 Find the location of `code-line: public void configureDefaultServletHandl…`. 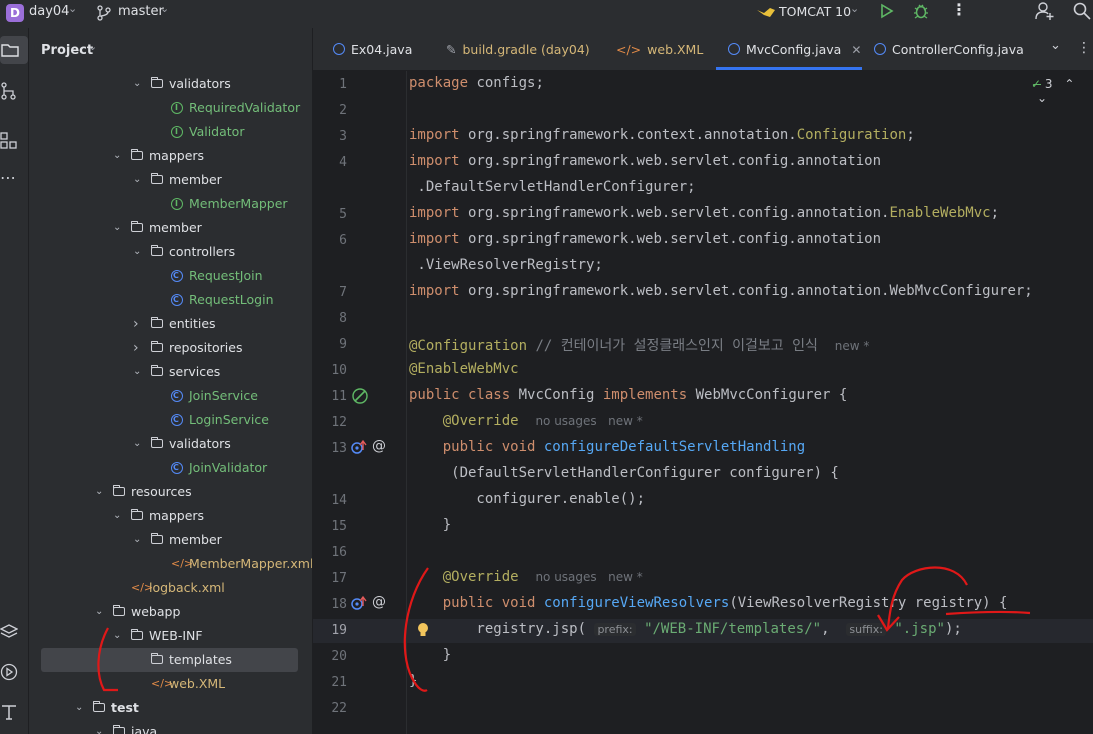

code-line: public void configureDefaultServletHandl… is located at coordinates (607, 447).